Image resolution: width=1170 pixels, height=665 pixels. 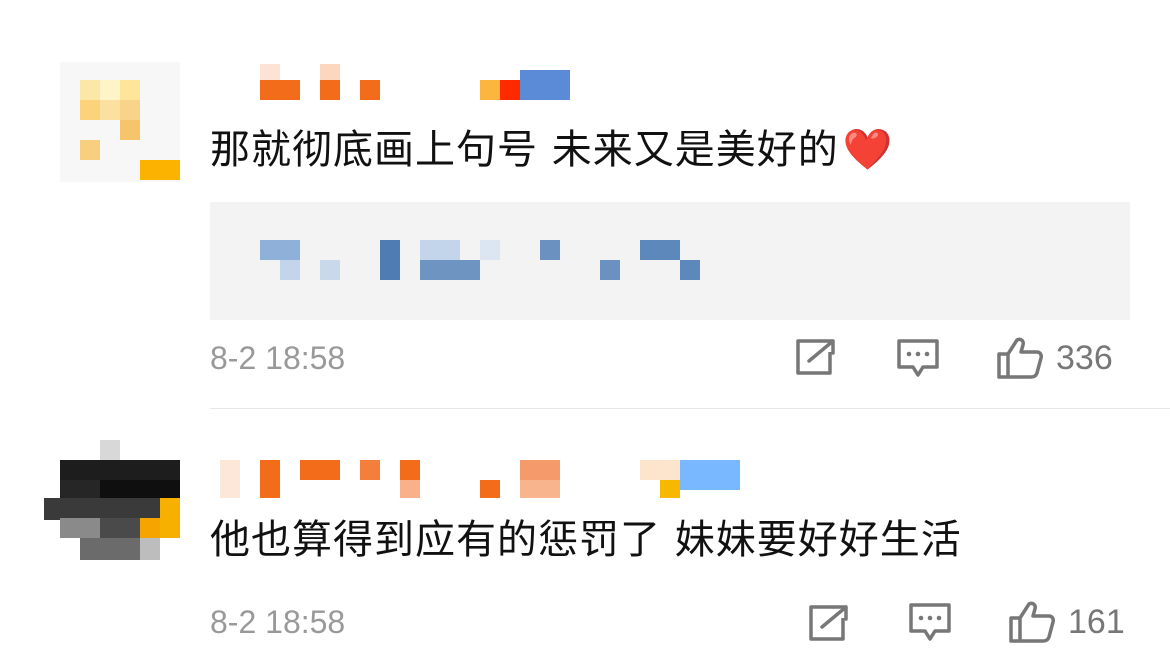 I want to click on comment-text: 他也算得到应有的惩罚了 妹妹要好好生活, so click(x=586, y=540).